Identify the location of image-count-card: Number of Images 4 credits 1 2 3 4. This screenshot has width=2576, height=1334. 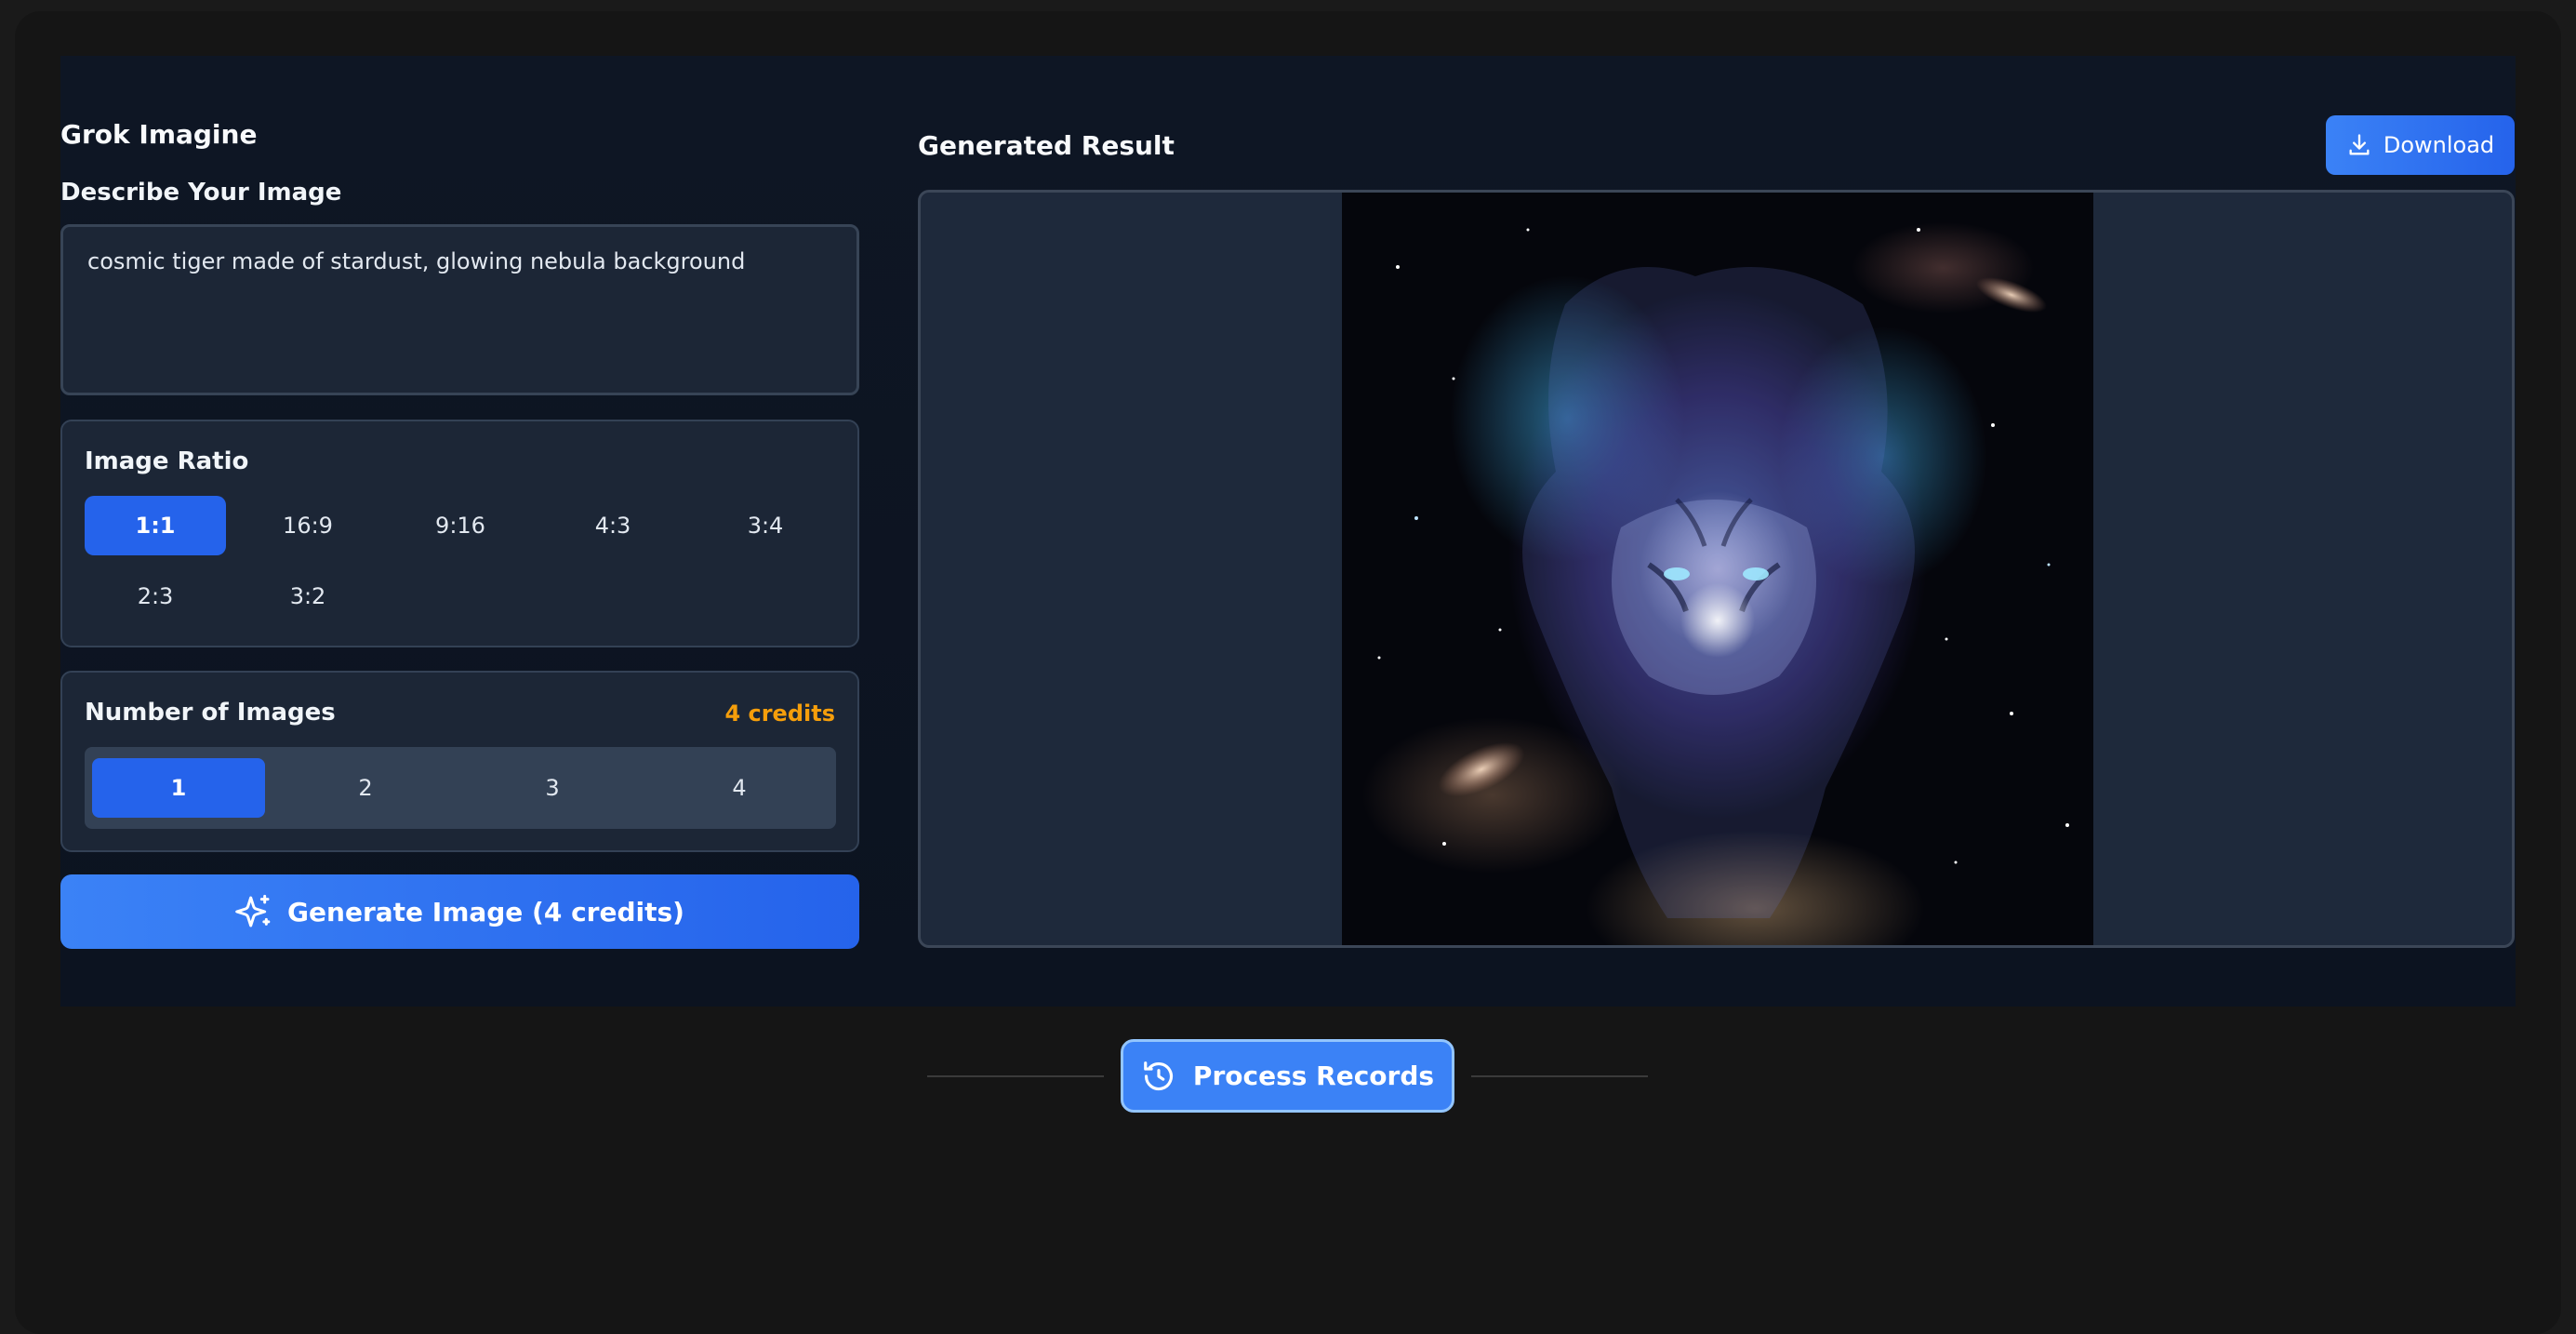
(459, 762).